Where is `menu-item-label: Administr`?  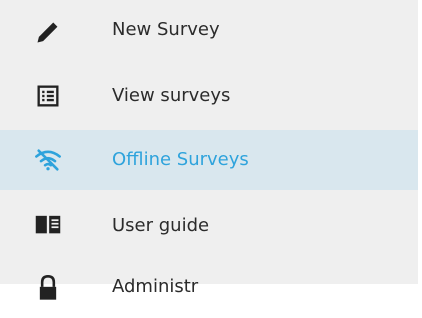 menu-item-label: Administr is located at coordinates (155, 286).